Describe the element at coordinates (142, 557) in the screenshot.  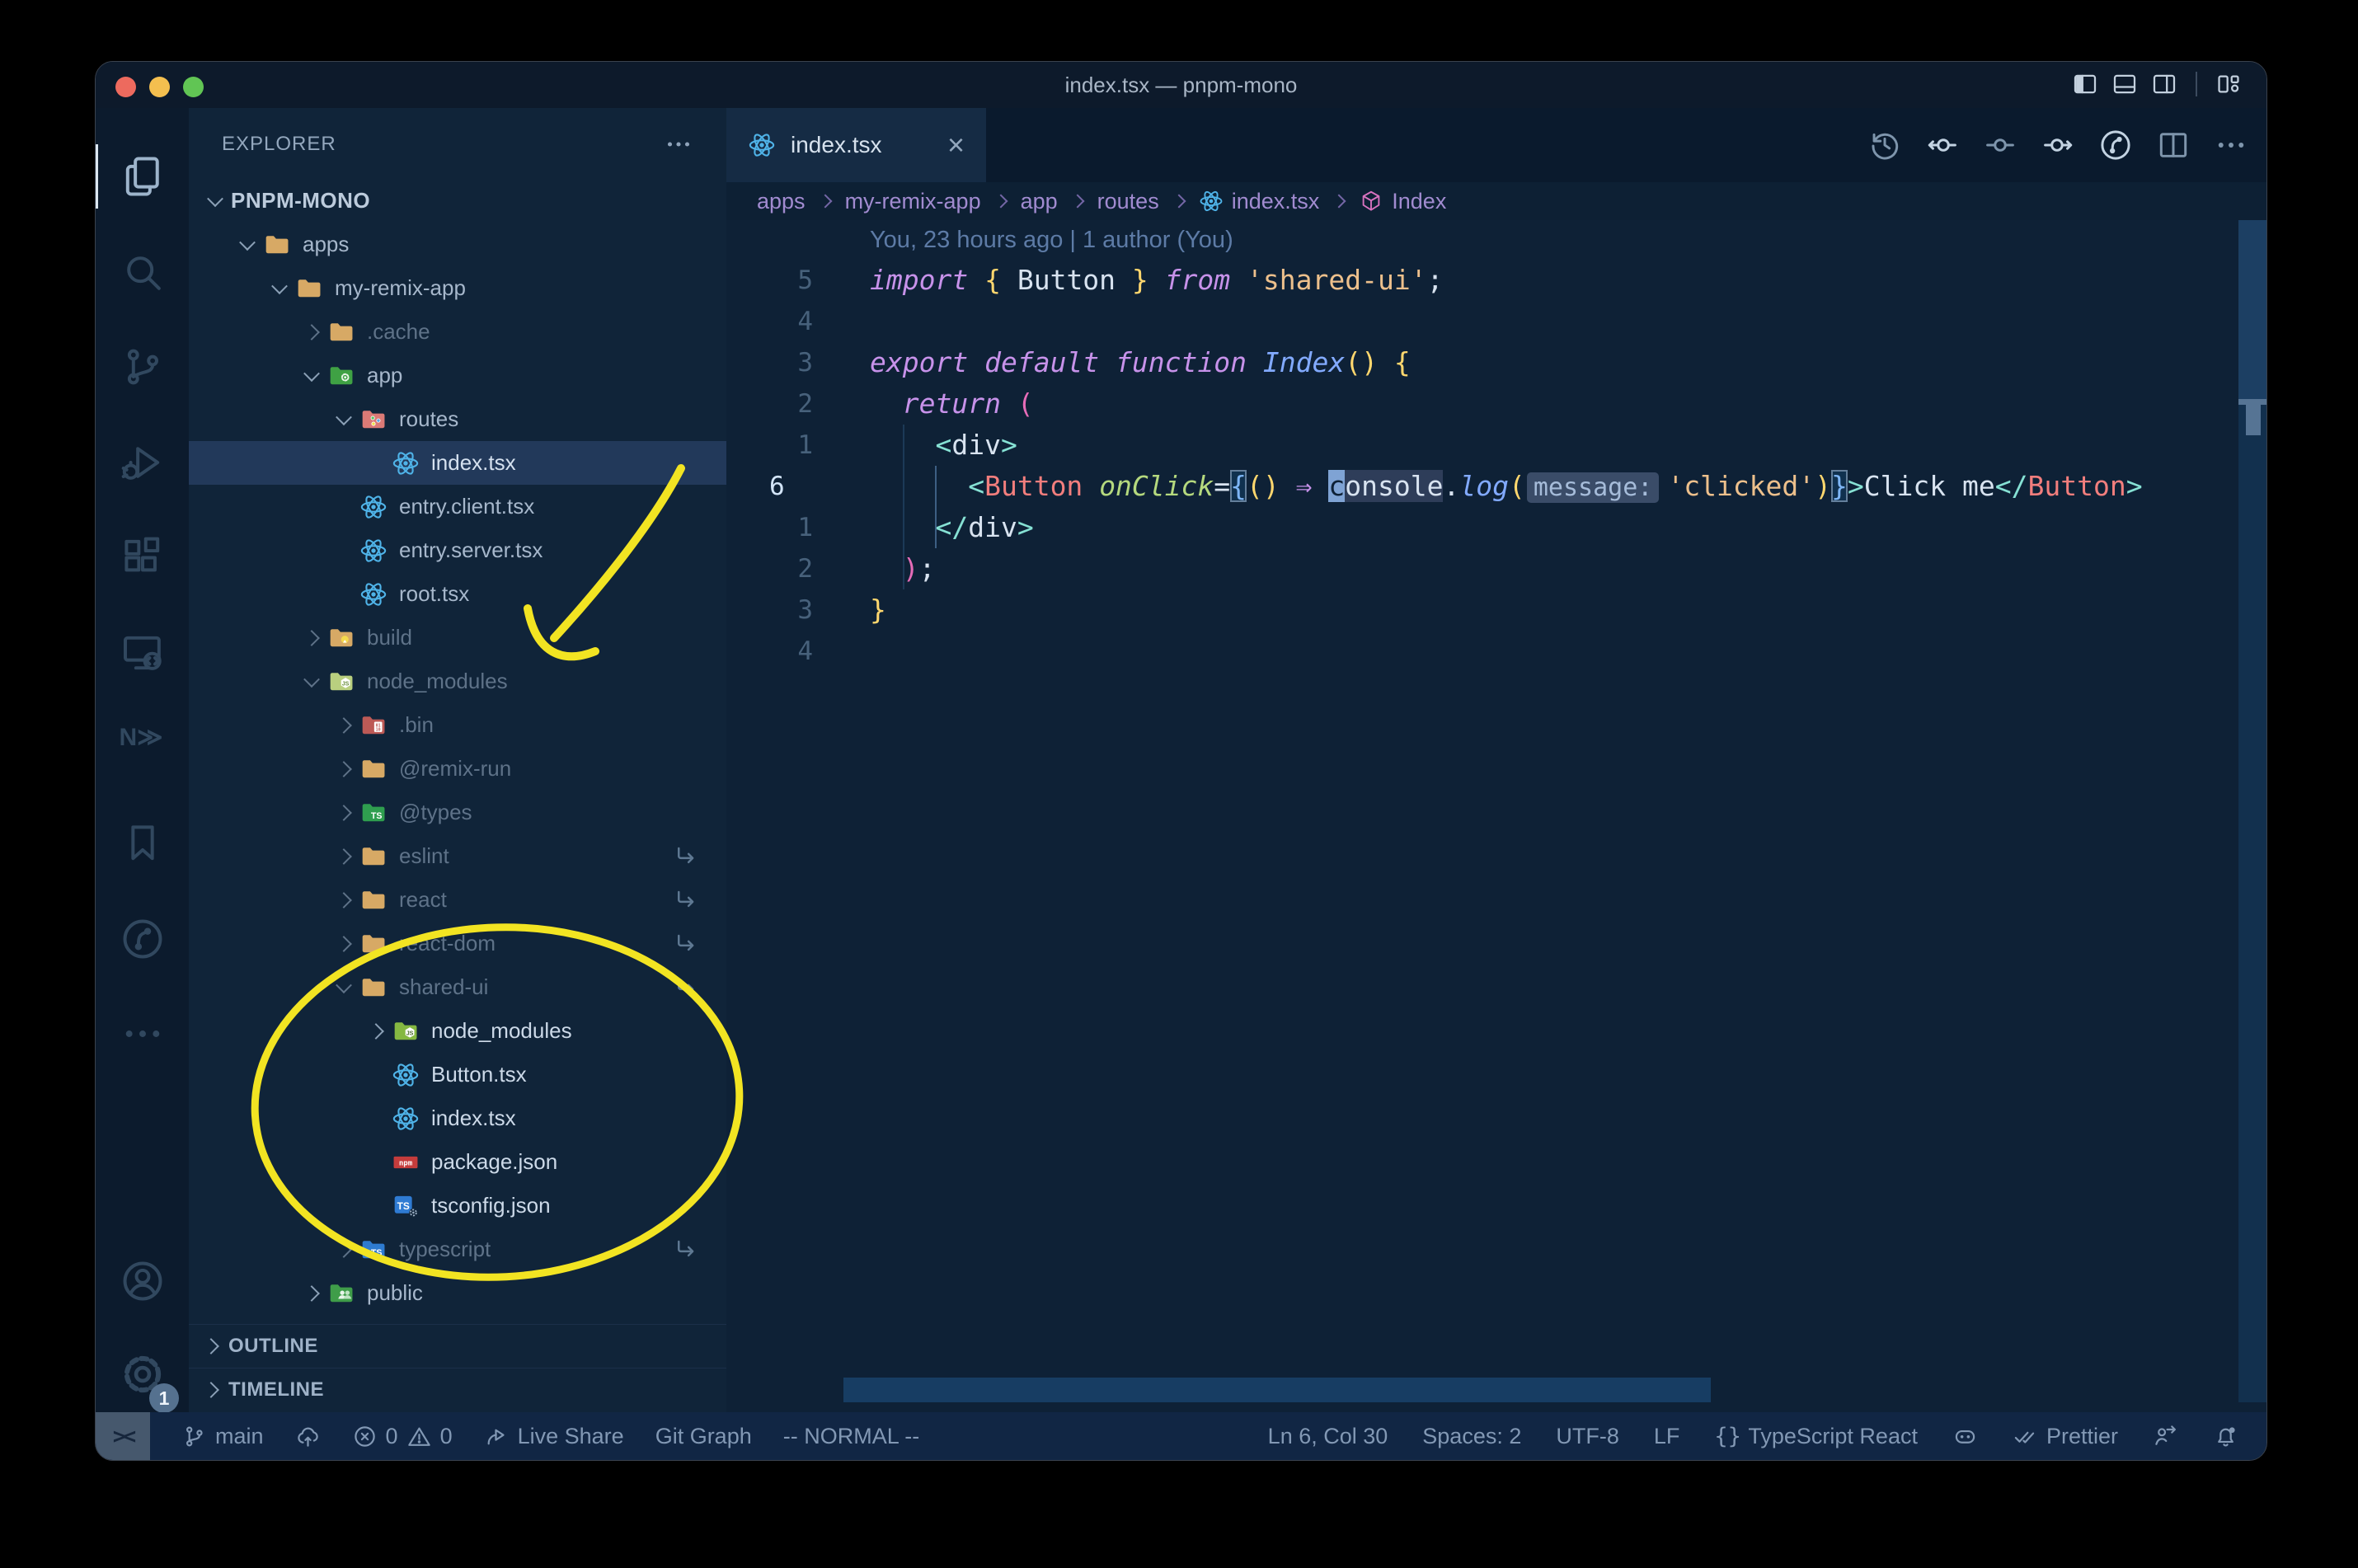
I see `activity-extensions-button` at that location.